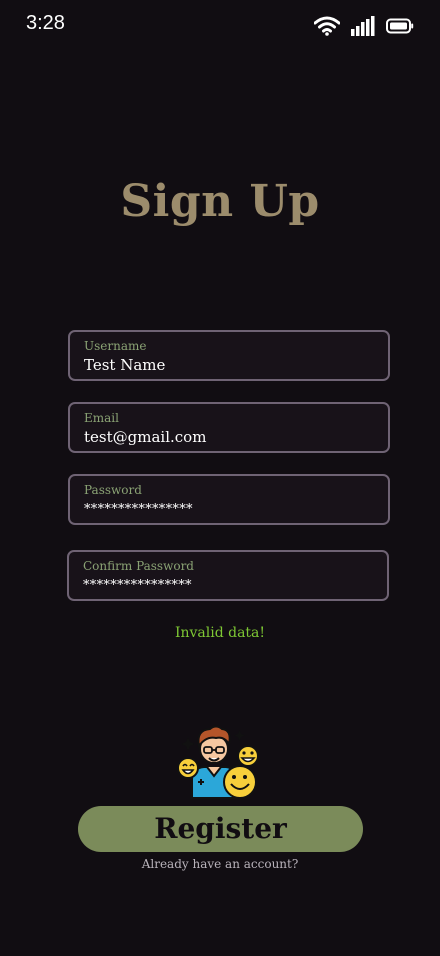 The height and width of the screenshot is (956, 440). What do you see at coordinates (229, 365) in the screenshot?
I see `username-input` at bounding box center [229, 365].